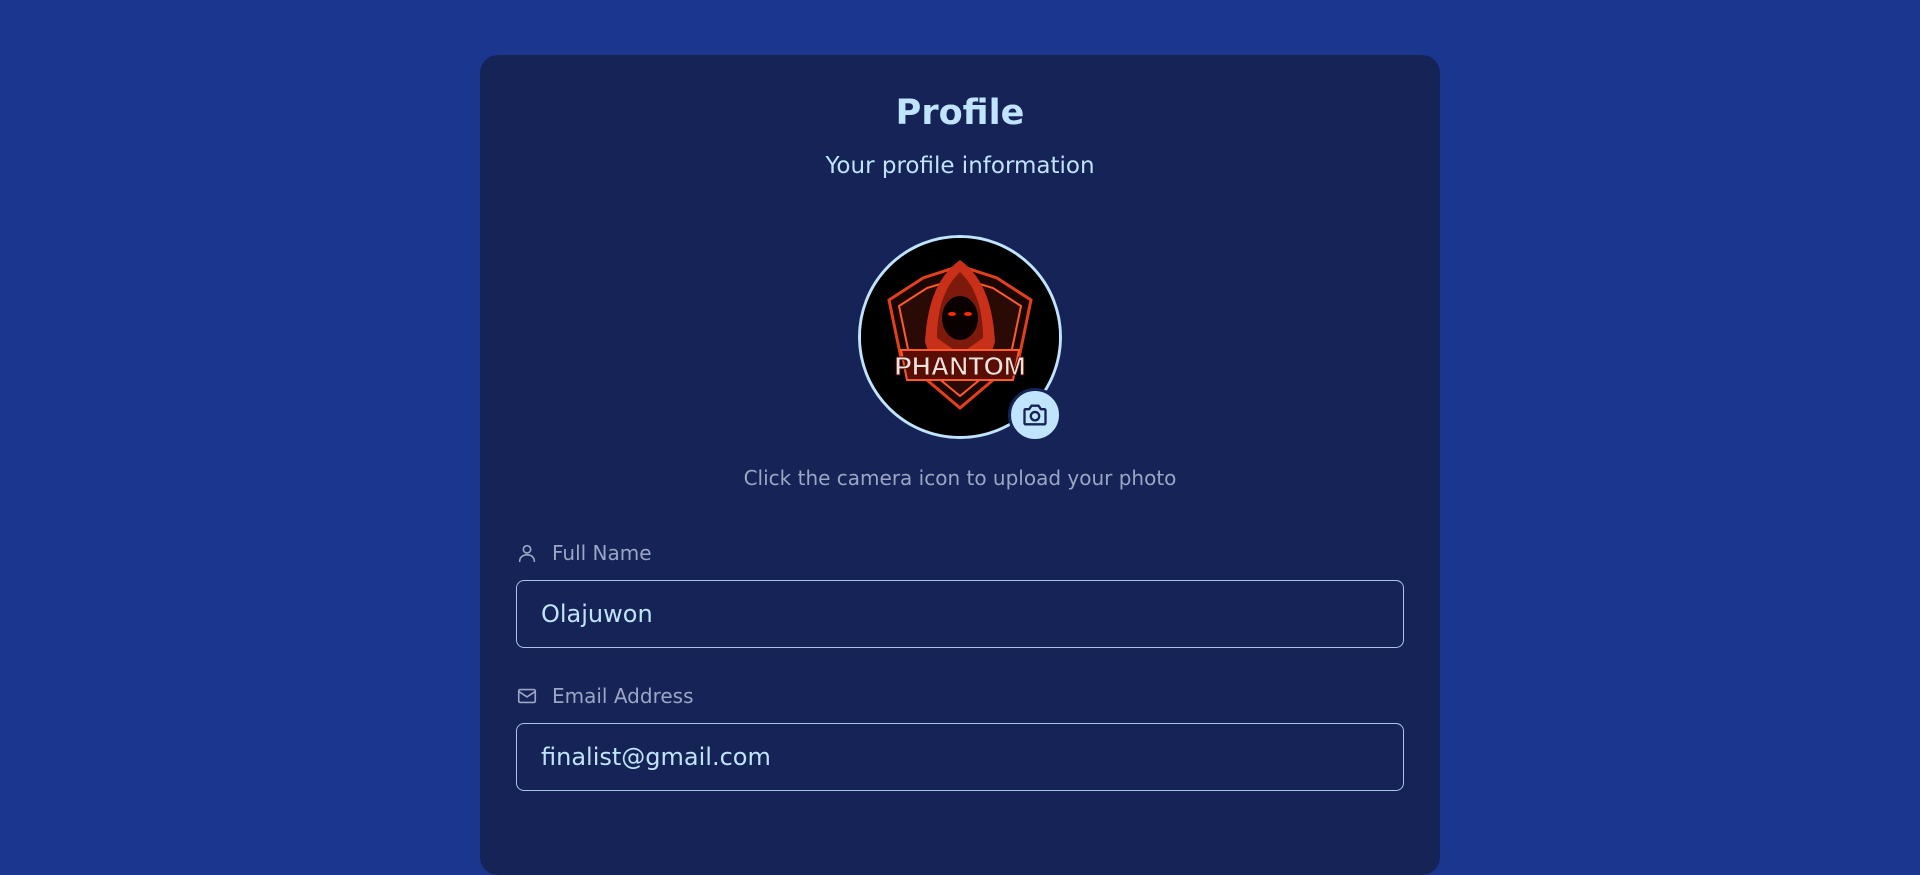  What do you see at coordinates (960, 166) in the screenshot?
I see `page-subtitle: Your profile information` at bounding box center [960, 166].